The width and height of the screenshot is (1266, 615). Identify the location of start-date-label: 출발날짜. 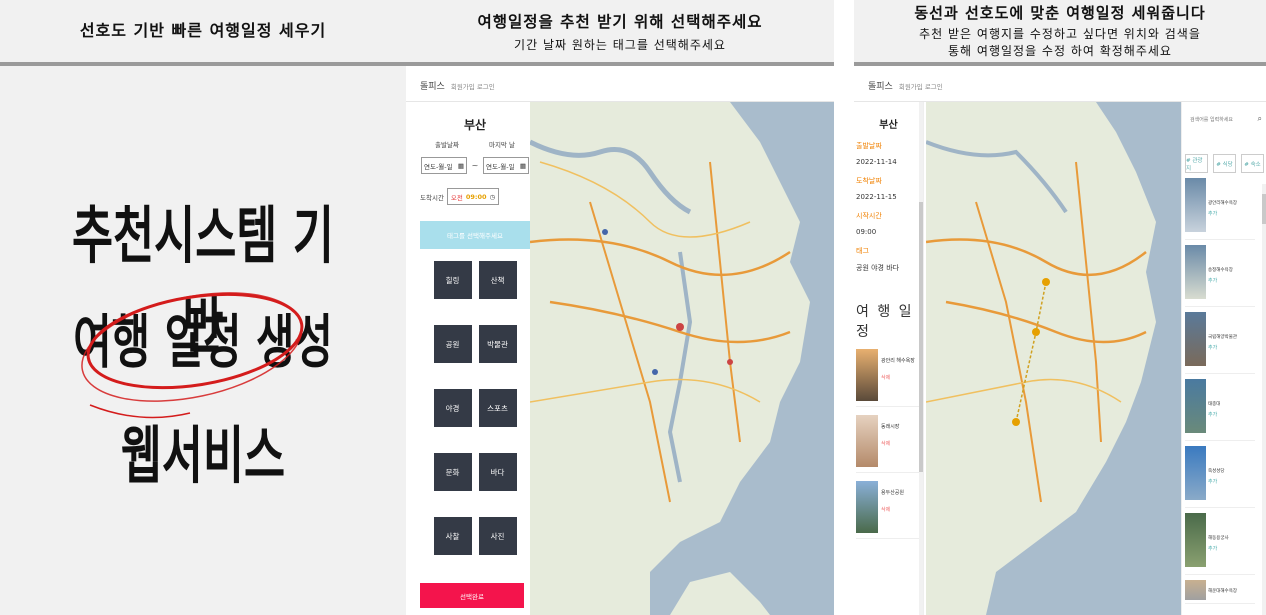
(869, 146).